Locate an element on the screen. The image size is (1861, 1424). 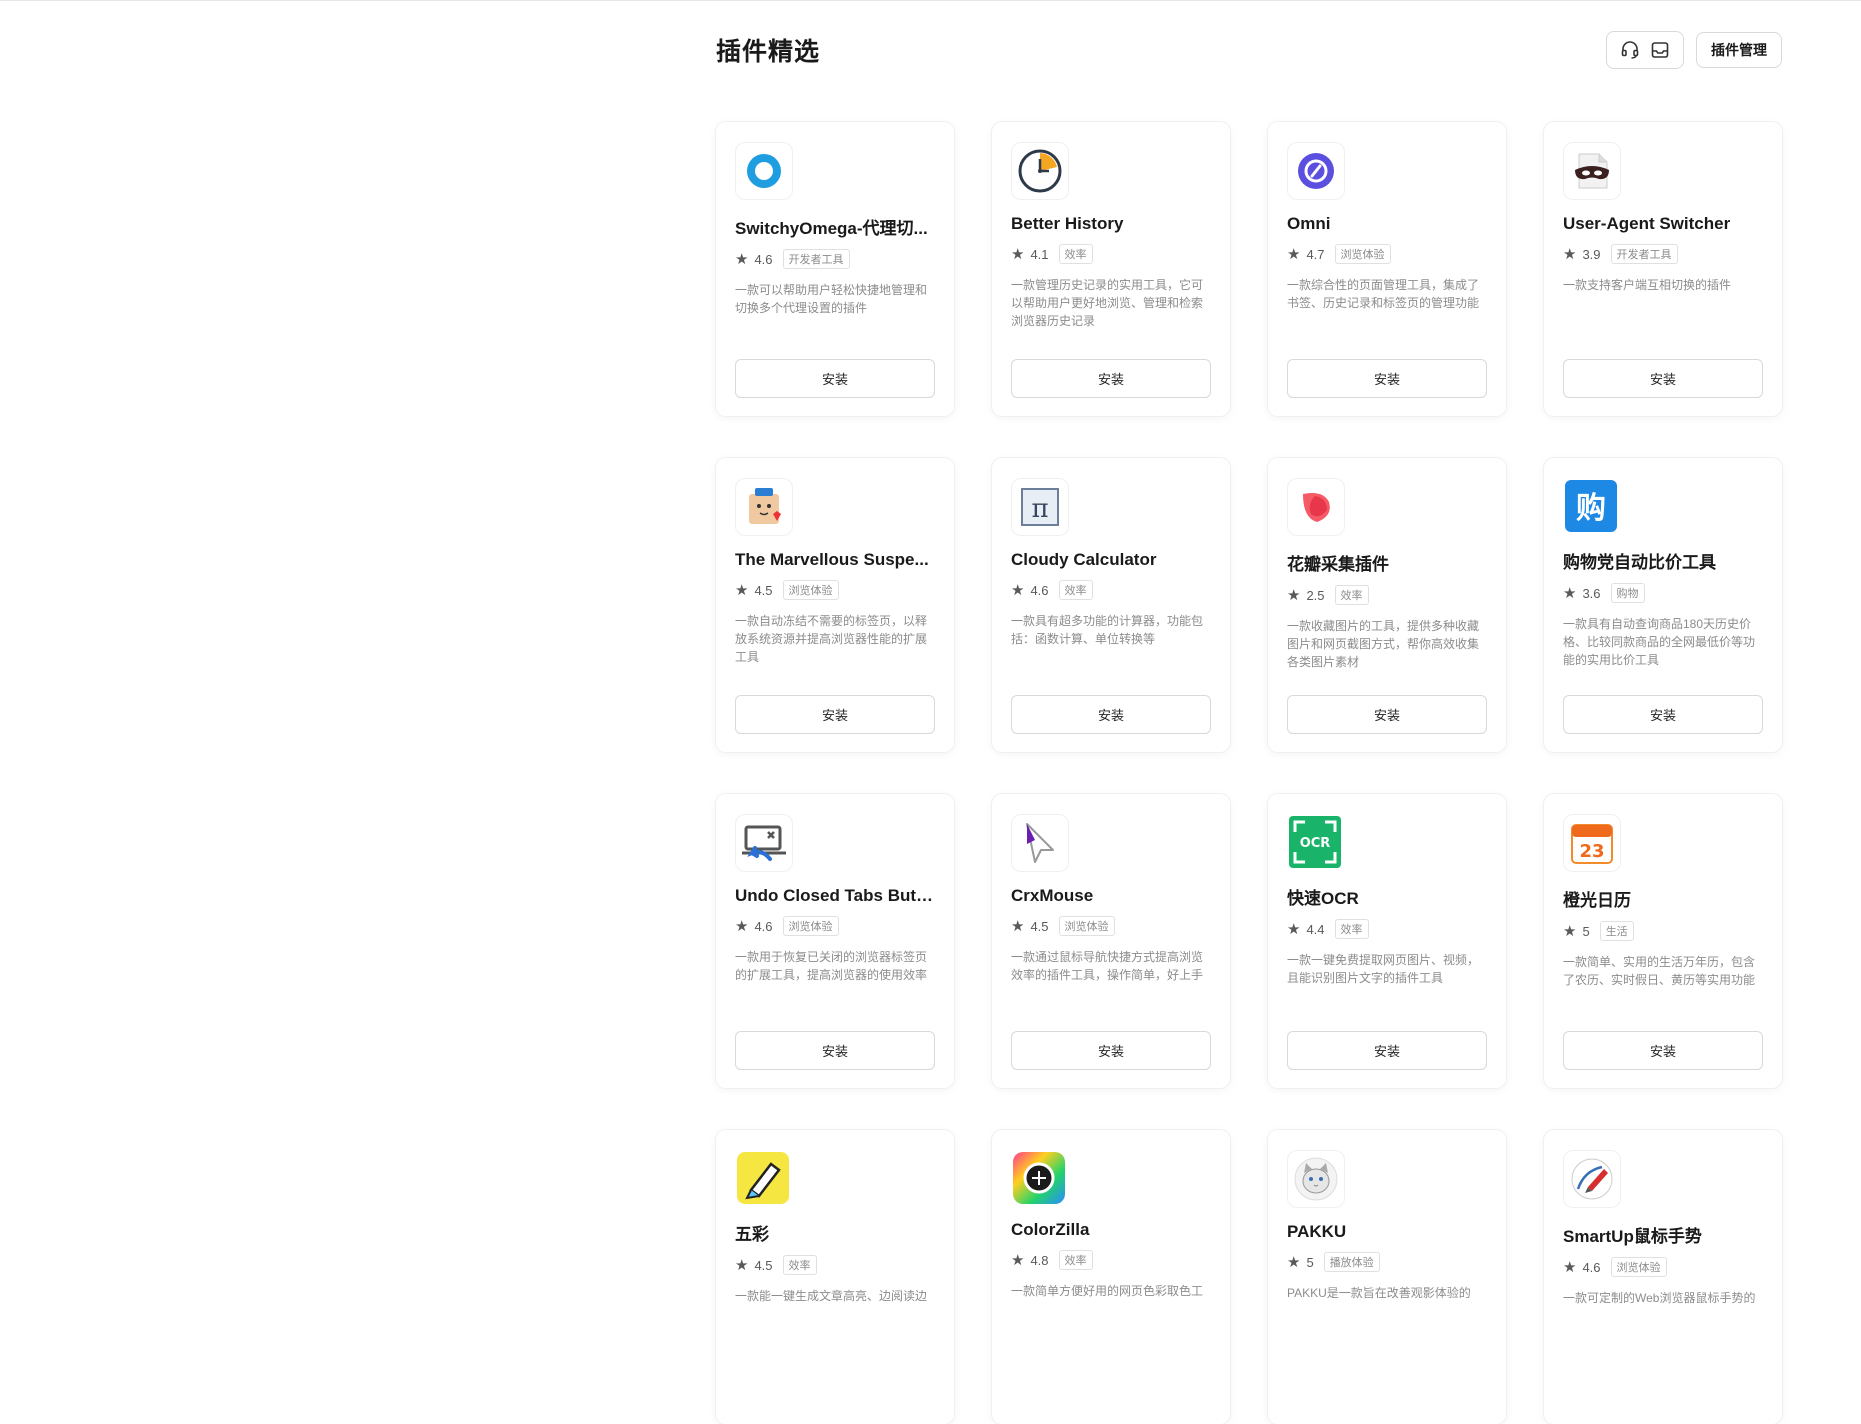
plugin-rating: 4.8 is located at coordinates (1039, 1260).